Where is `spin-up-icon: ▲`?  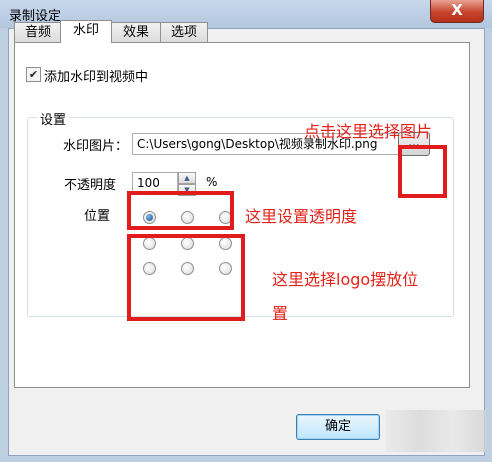 spin-up-icon: ▲ is located at coordinates (187, 178).